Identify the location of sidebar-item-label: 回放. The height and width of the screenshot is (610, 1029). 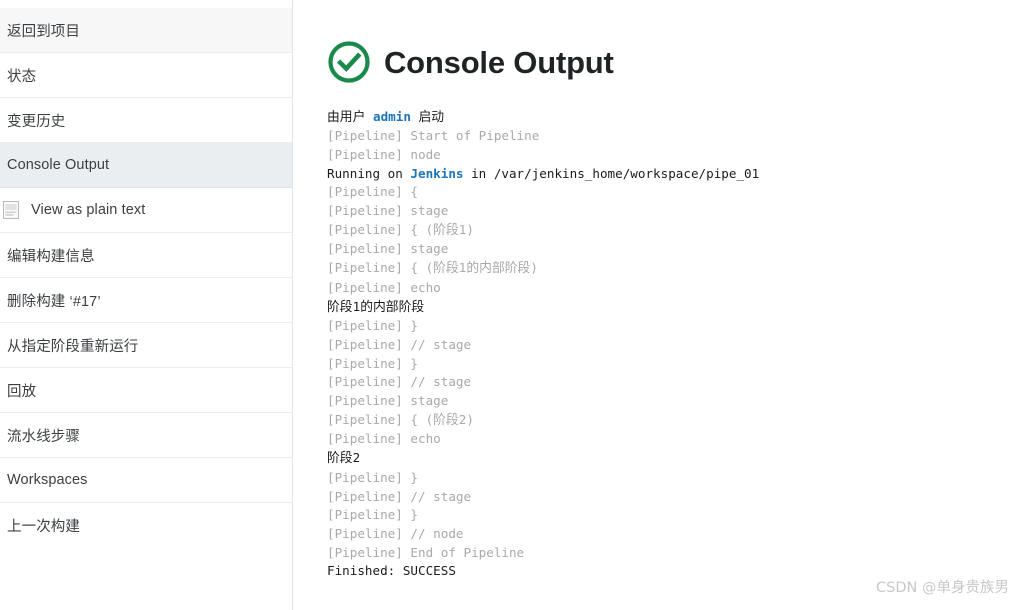
(22, 391).